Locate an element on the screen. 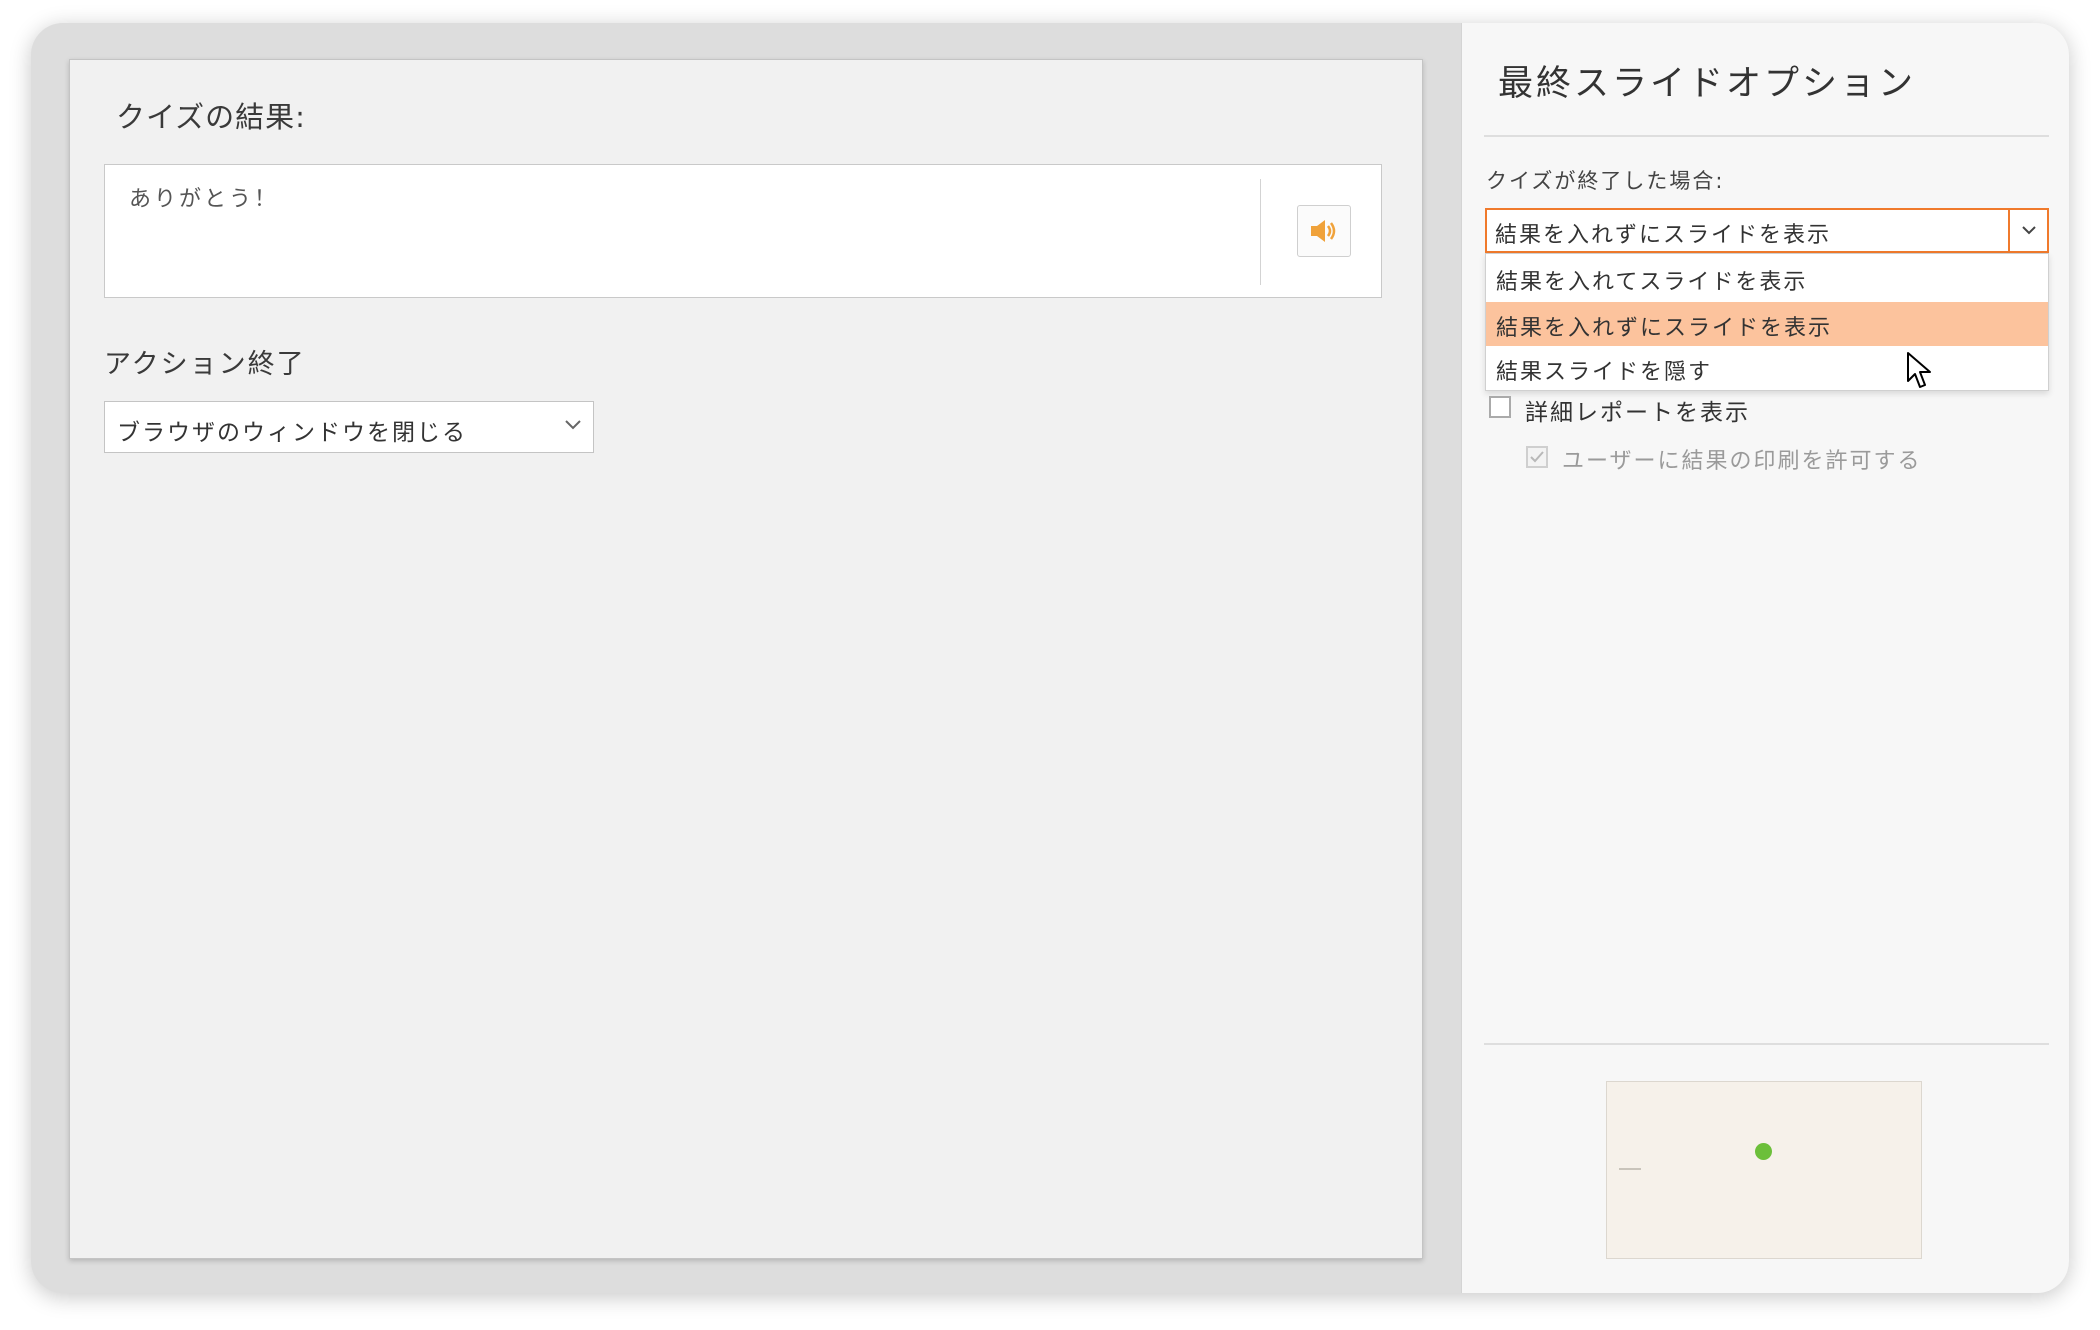  quiz-ended-select: 結果を入れずにスライドを表示 is located at coordinates (1767, 230).